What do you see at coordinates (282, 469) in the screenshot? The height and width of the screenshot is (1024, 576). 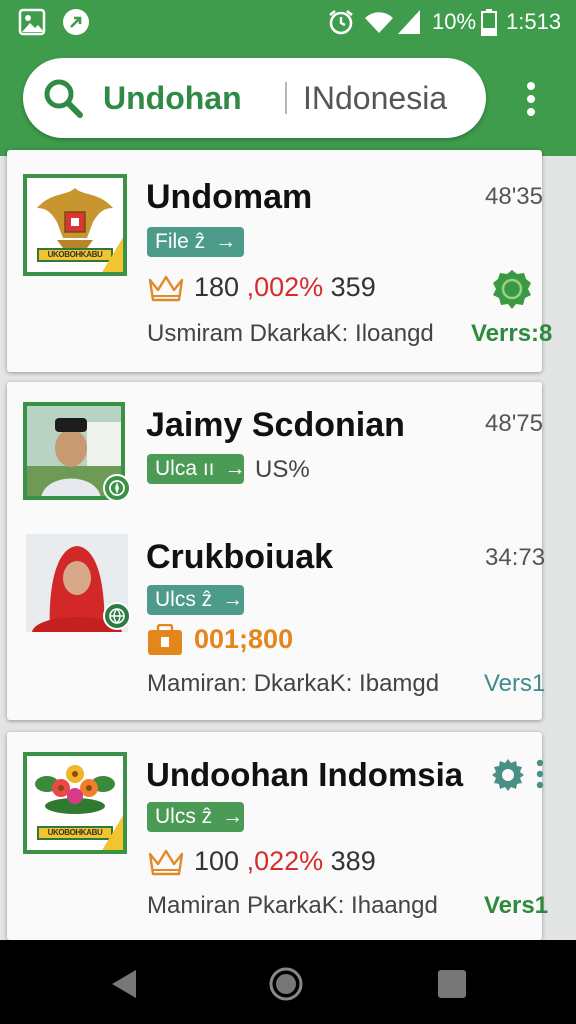 I see `chip-suffix: US%` at bounding box center [282, 469].